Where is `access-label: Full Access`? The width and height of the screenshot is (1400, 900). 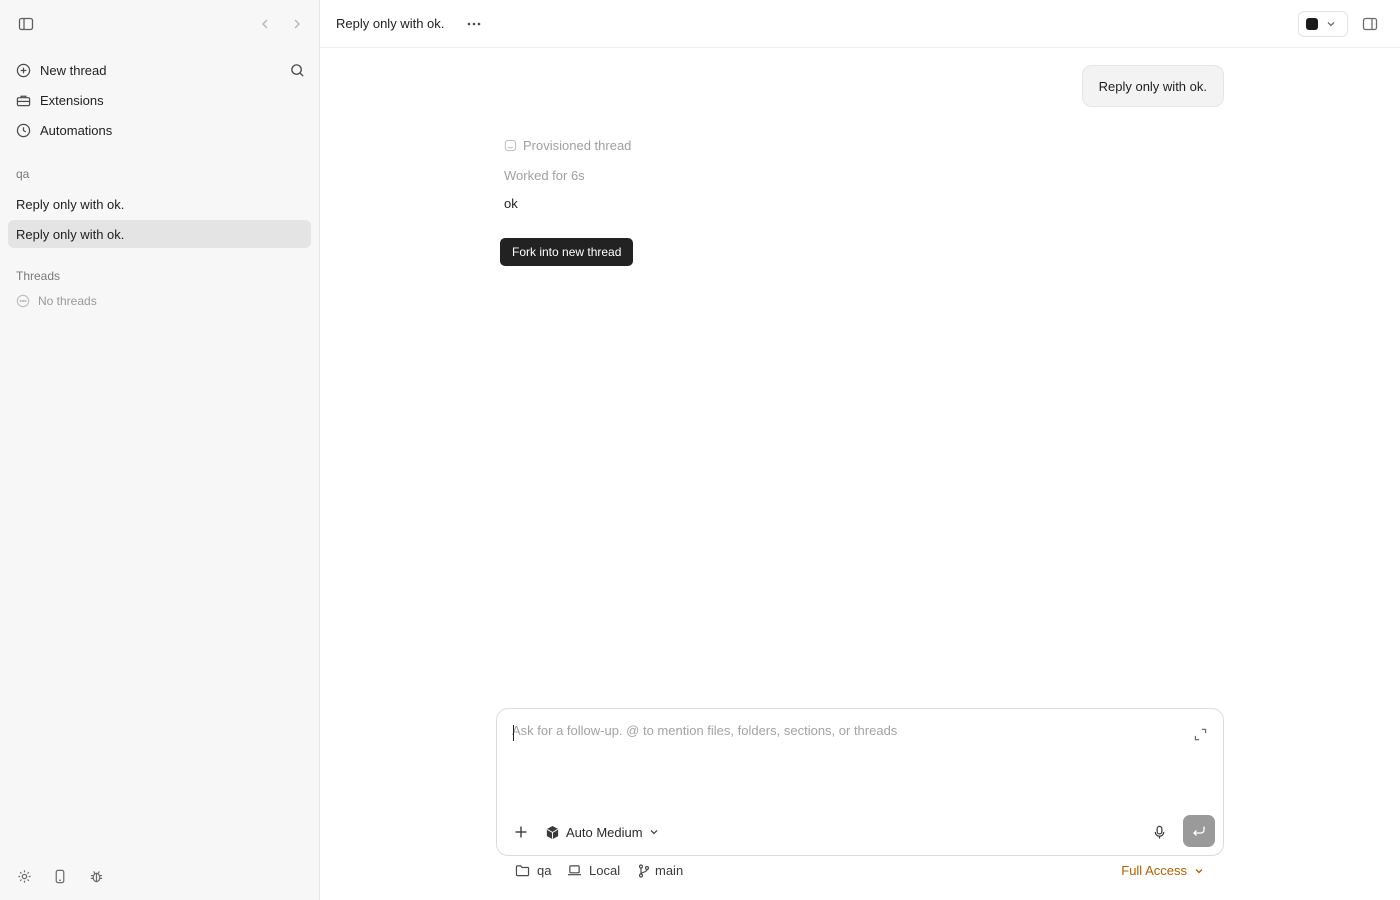
access-label: Full Access is located at coordinates (1154, 870).